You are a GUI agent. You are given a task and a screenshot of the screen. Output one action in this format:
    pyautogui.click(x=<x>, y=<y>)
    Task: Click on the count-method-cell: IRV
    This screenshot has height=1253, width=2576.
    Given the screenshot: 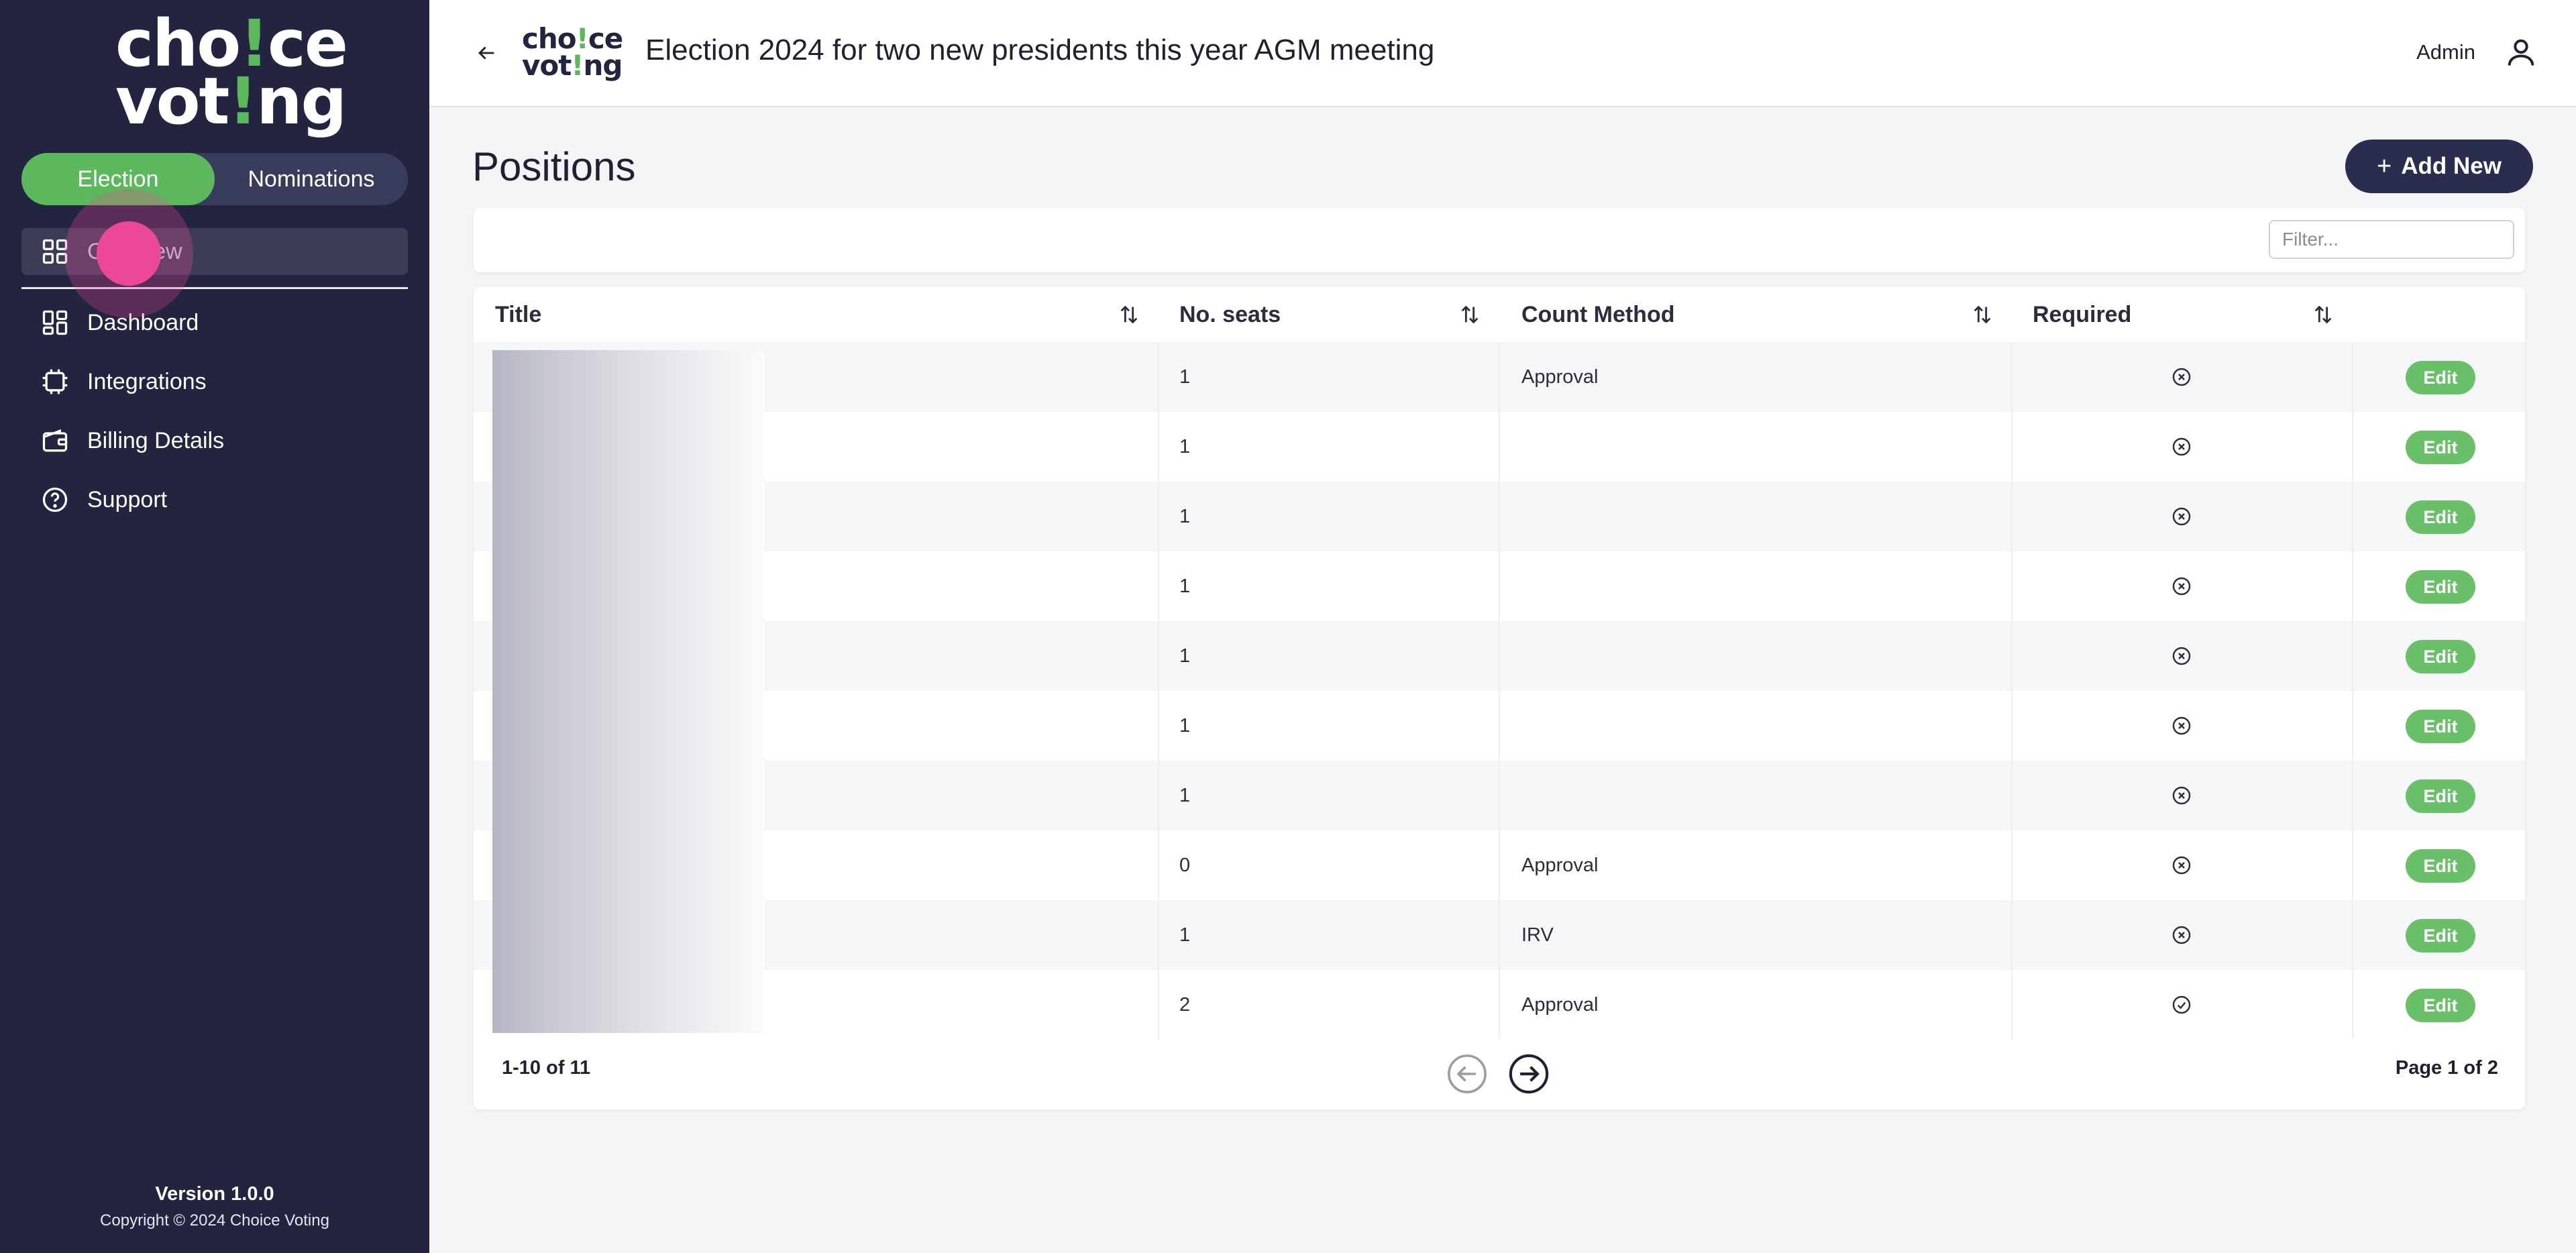 What is the action you would take?
    pyautogui.click(x=1537, y=935)
    